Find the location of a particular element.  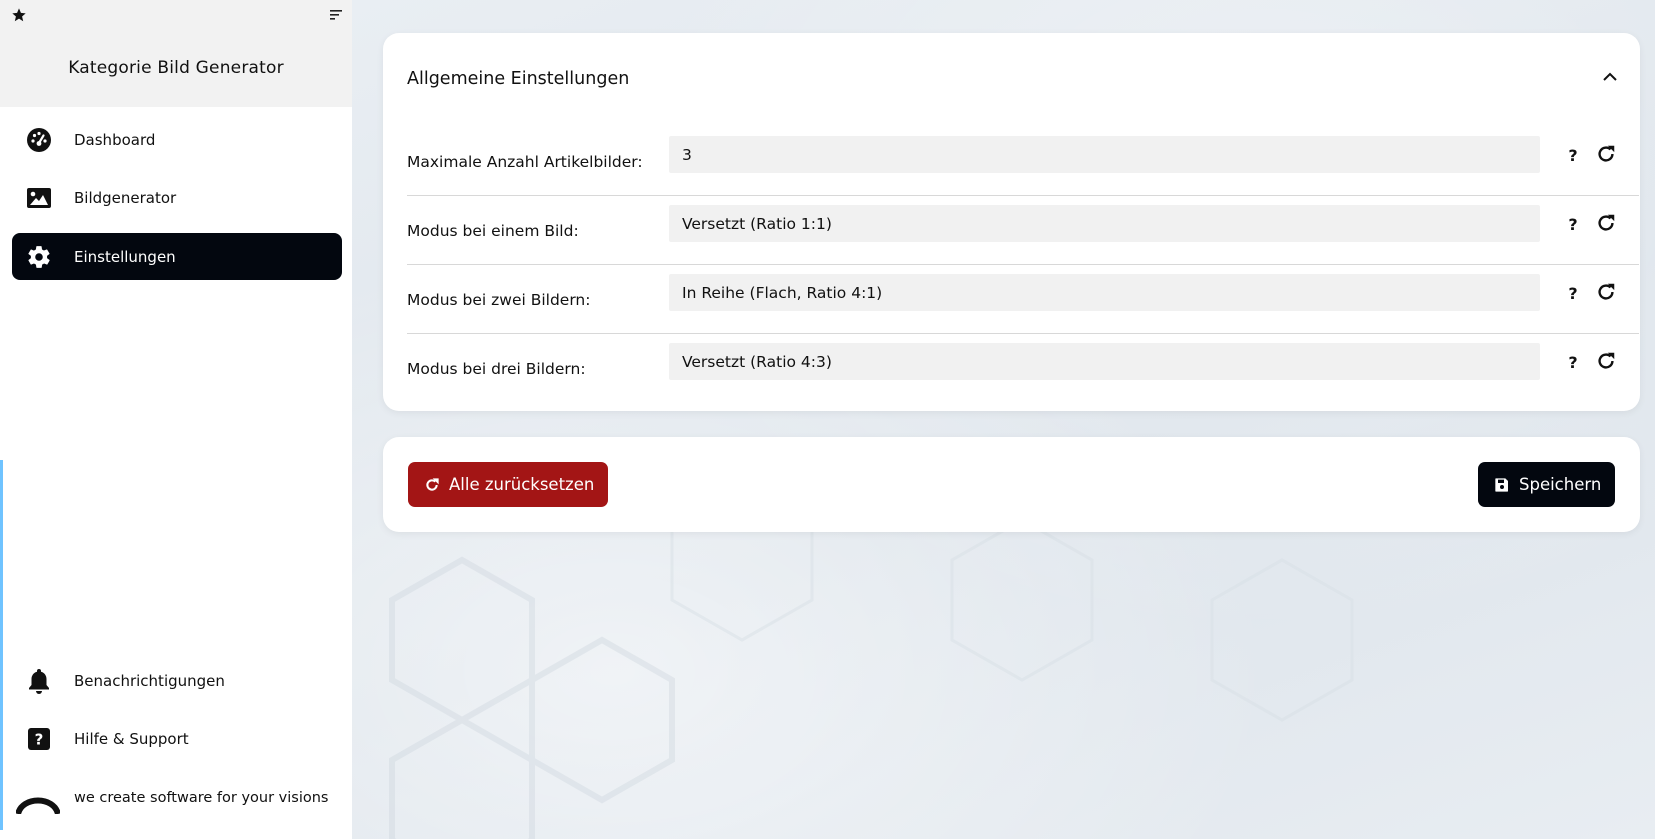

brand-logo-icon is located at coordinates (38, 805).